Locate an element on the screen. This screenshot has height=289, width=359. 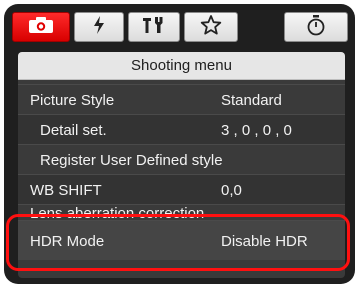
menu-item-picture-style: Picture Style Standard is located at coordinates (181, 99).